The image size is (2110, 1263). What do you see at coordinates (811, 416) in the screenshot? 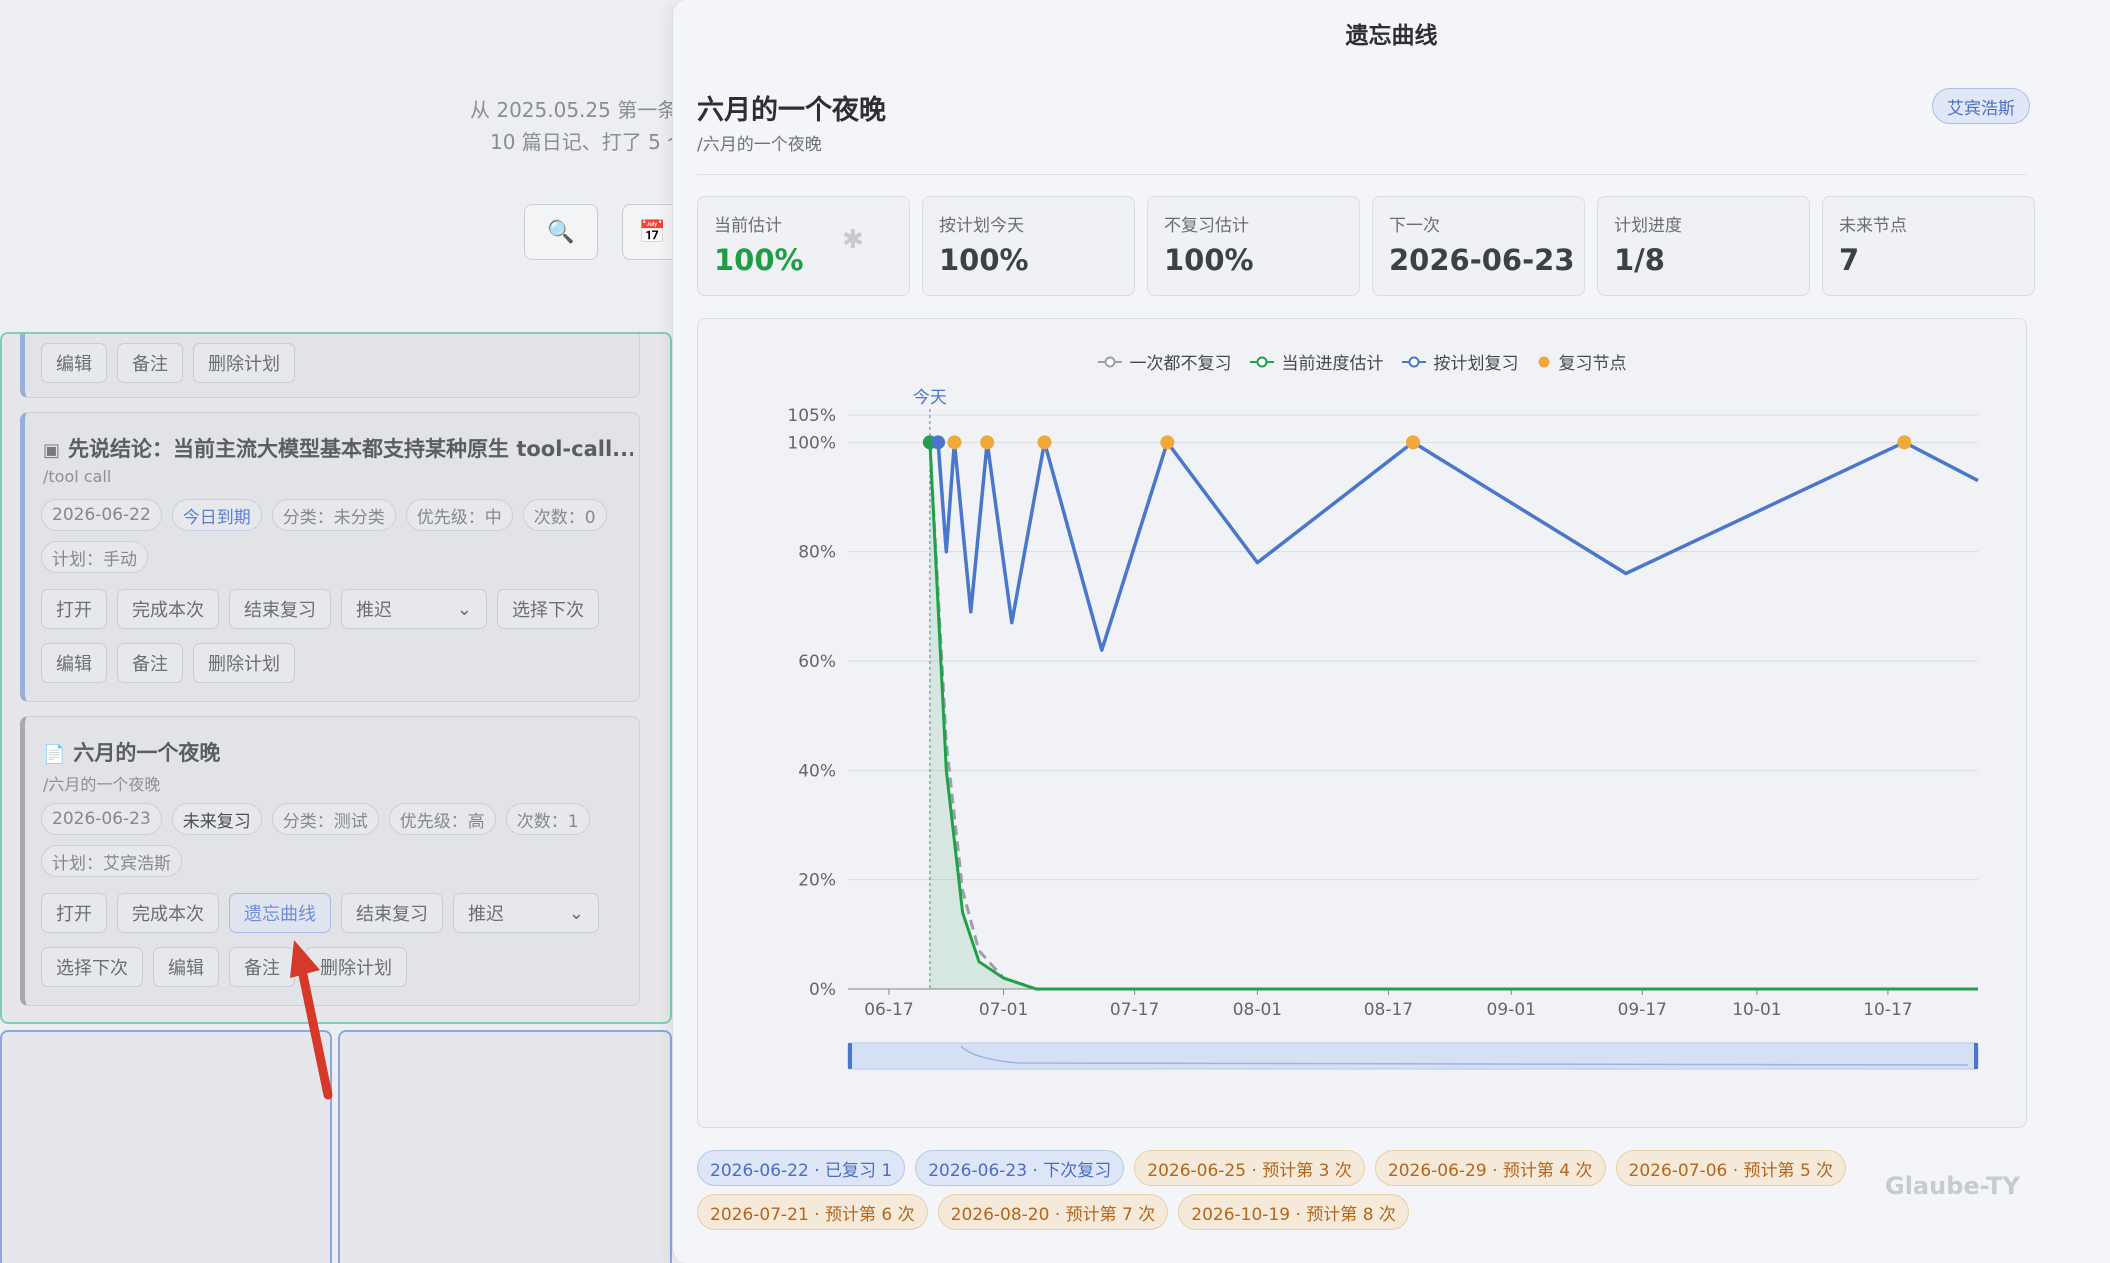
I see `y-tick-label: 105%` at bounding box center [811, 416].